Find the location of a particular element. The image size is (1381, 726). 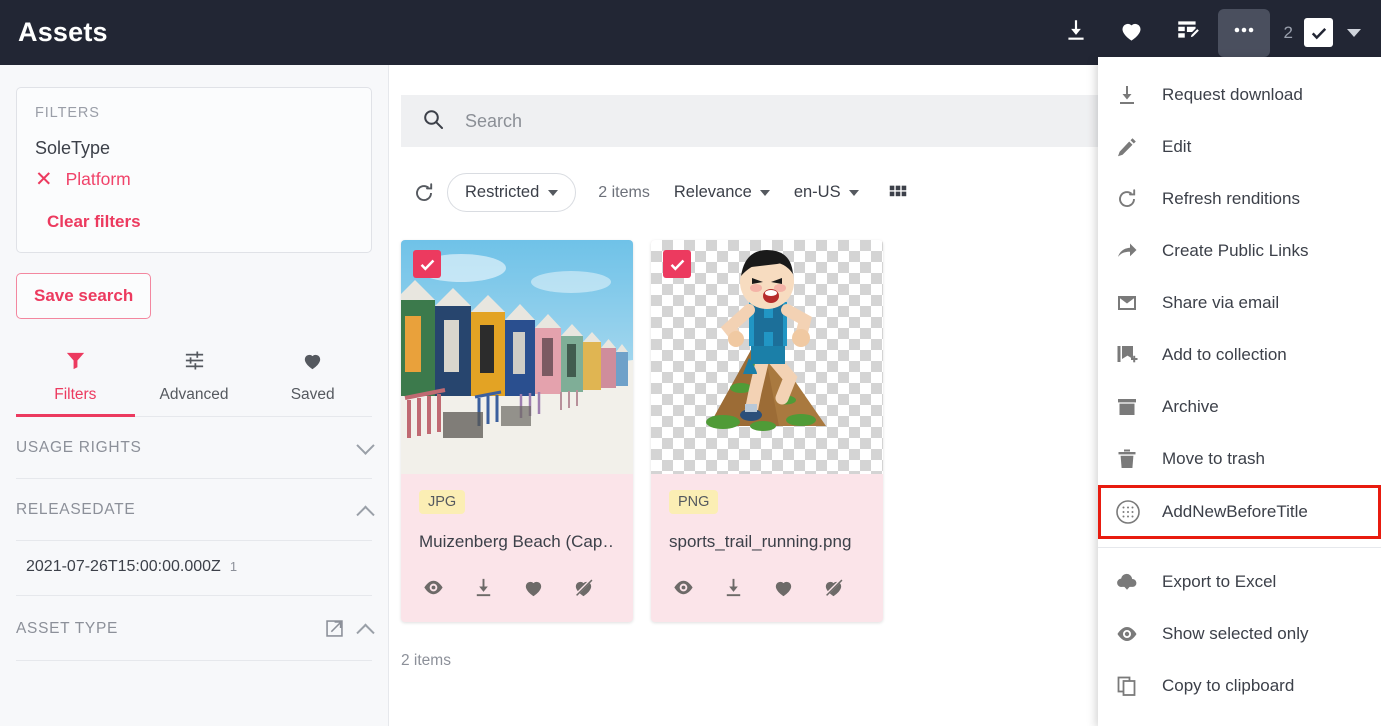

facet-releasedate-label: RELEASEDATE is located at coordinates (76, 509).